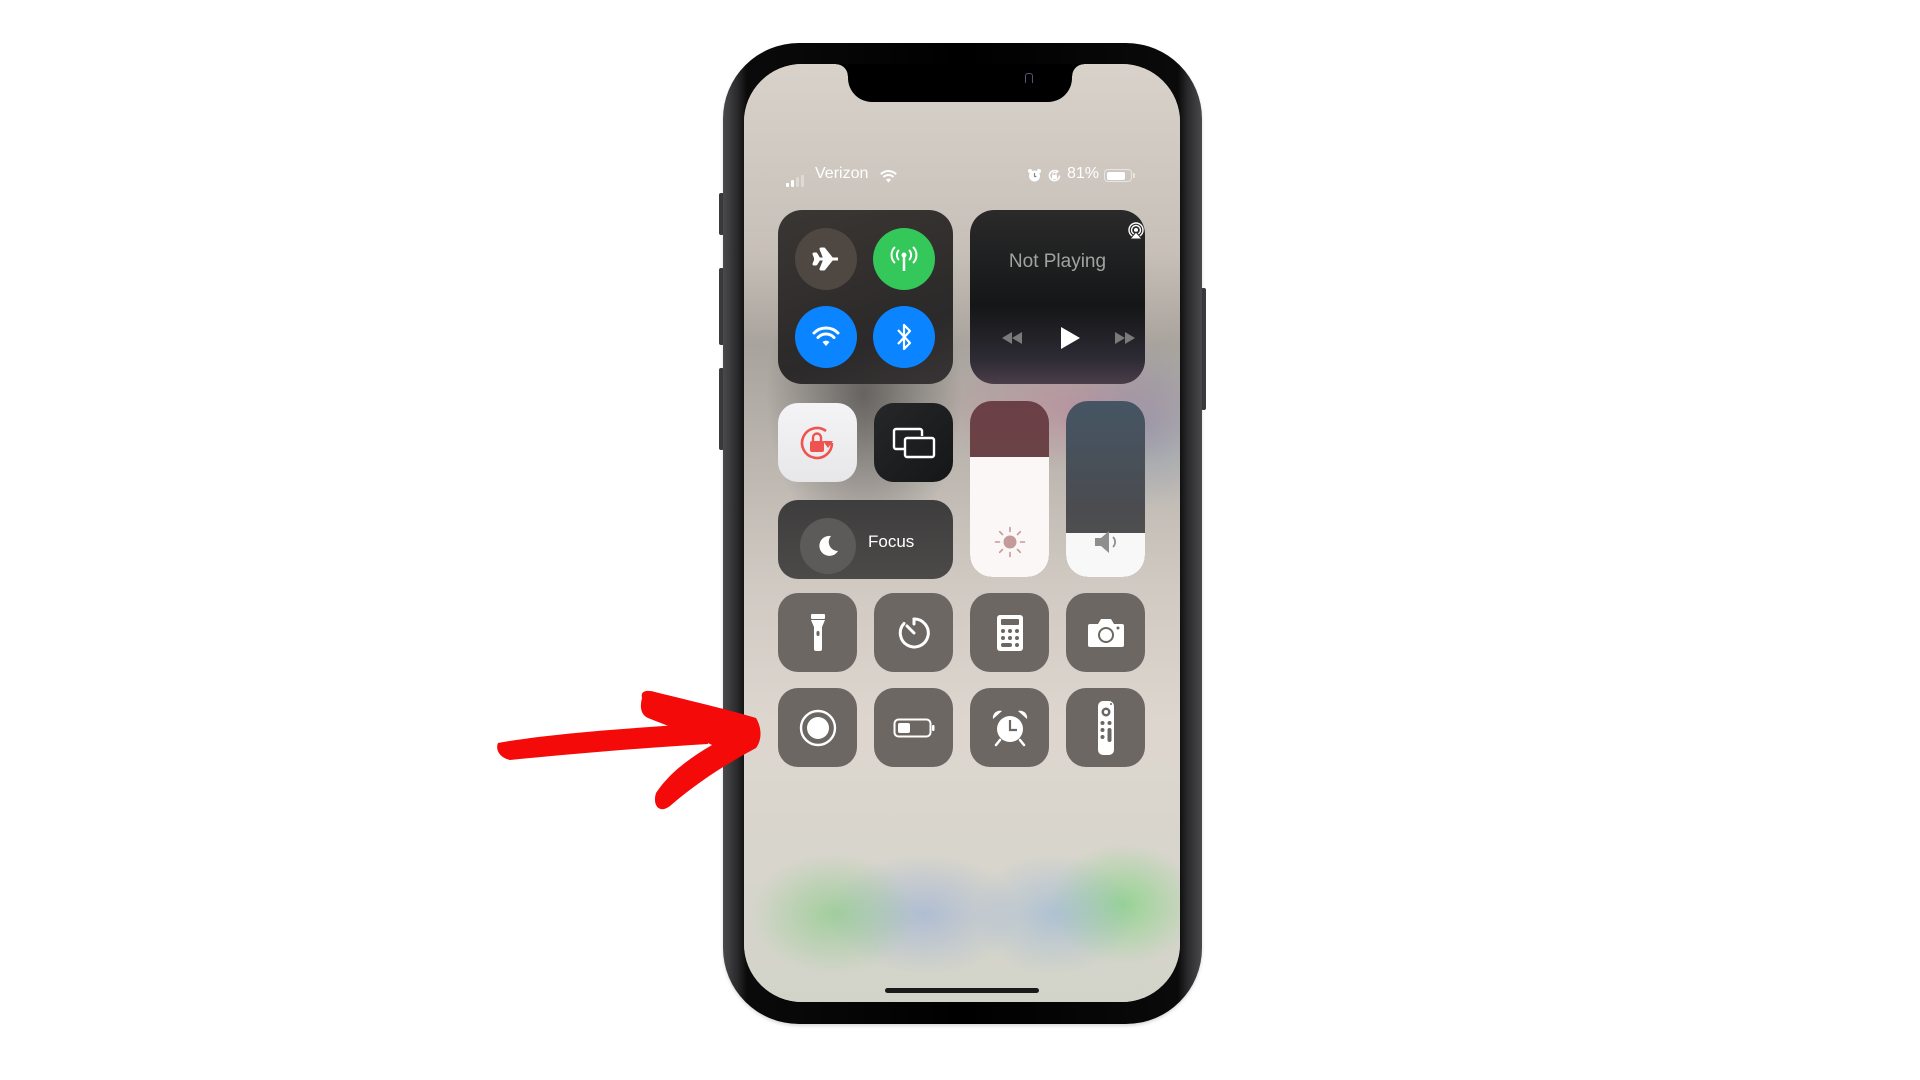  I want to click on brightness-level-fill, so click(1009, 517).